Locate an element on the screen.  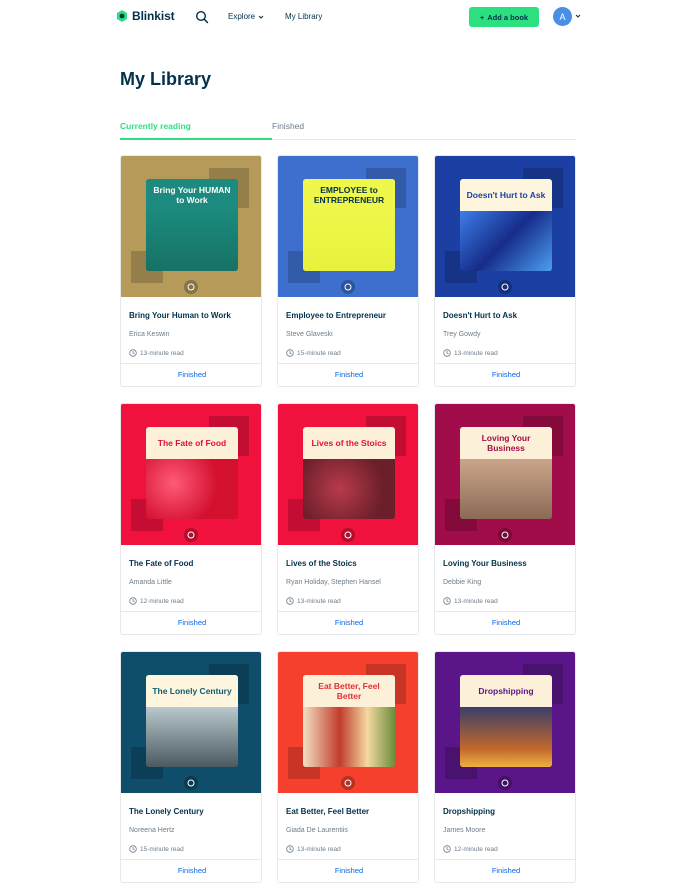
book-cover: Dropshipping is located at coordinates (506, 721).